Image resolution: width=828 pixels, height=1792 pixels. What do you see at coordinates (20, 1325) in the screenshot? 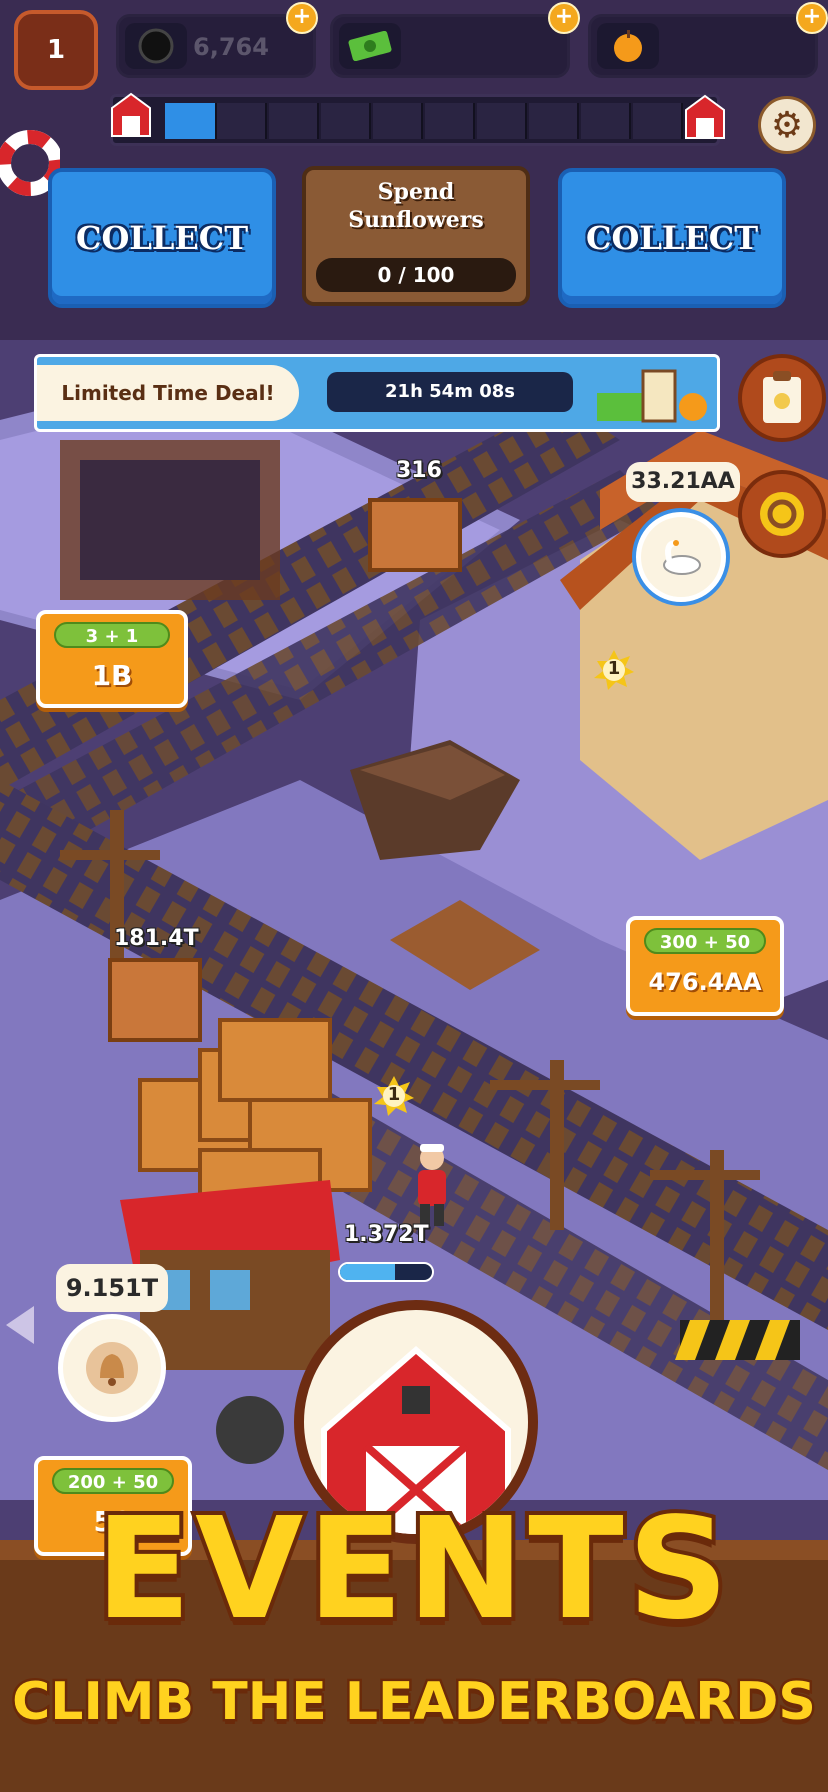
I see `scroll-left-arrow-icon` at bounding box center [20, 1325].